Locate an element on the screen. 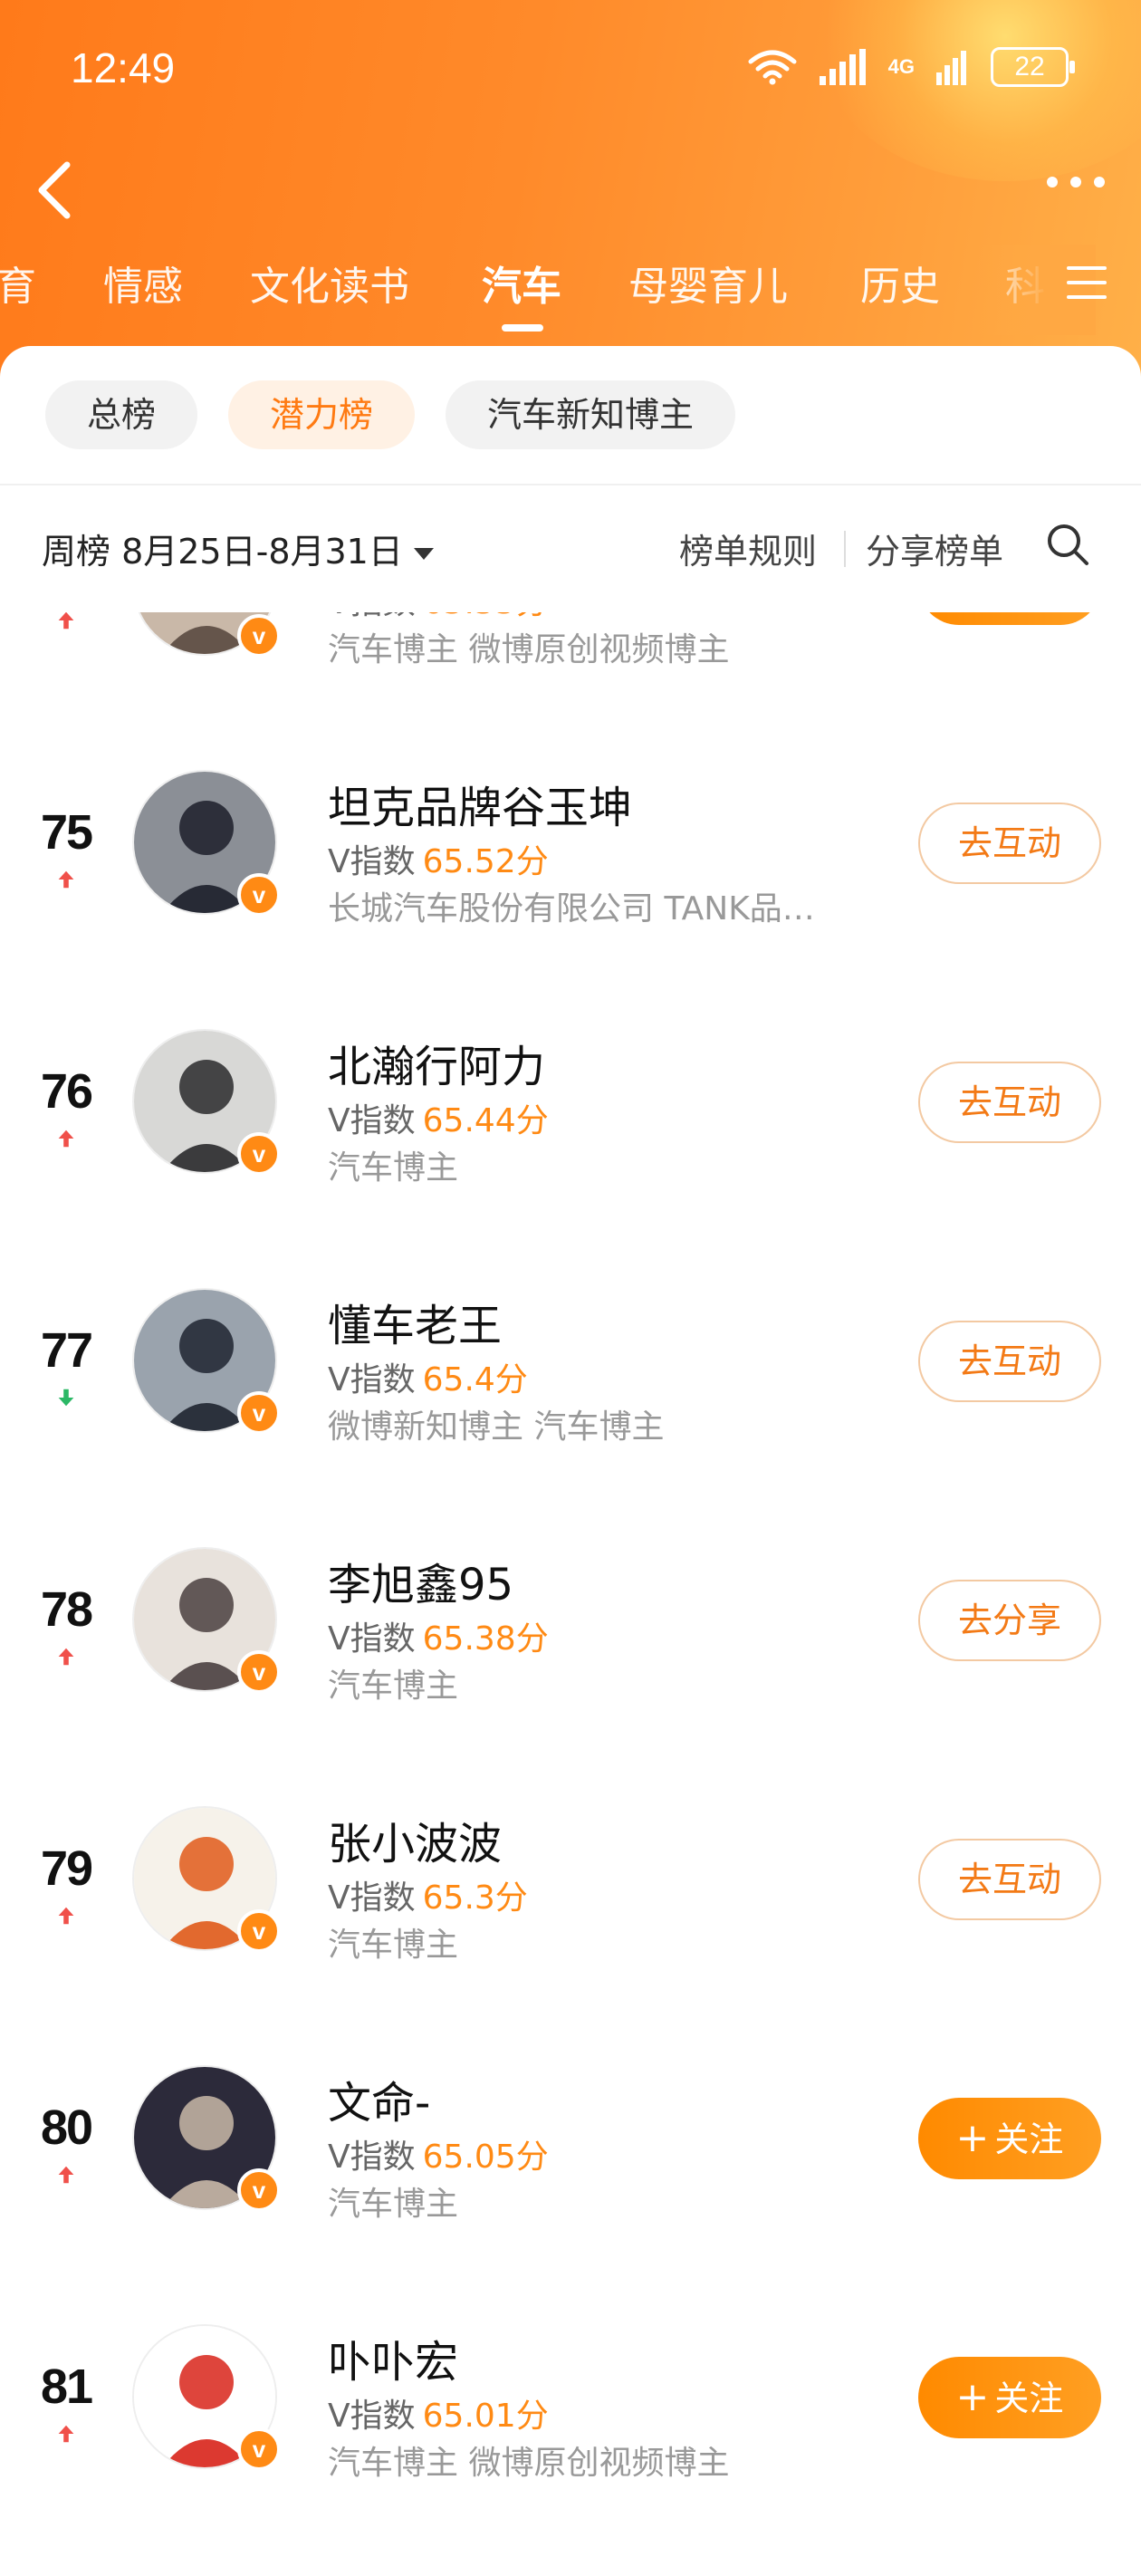 The height and width of the screenshot is (2576, 1141). week-selector: 周榜 8月25日-8月31日 is located at coordinates (238, 548).